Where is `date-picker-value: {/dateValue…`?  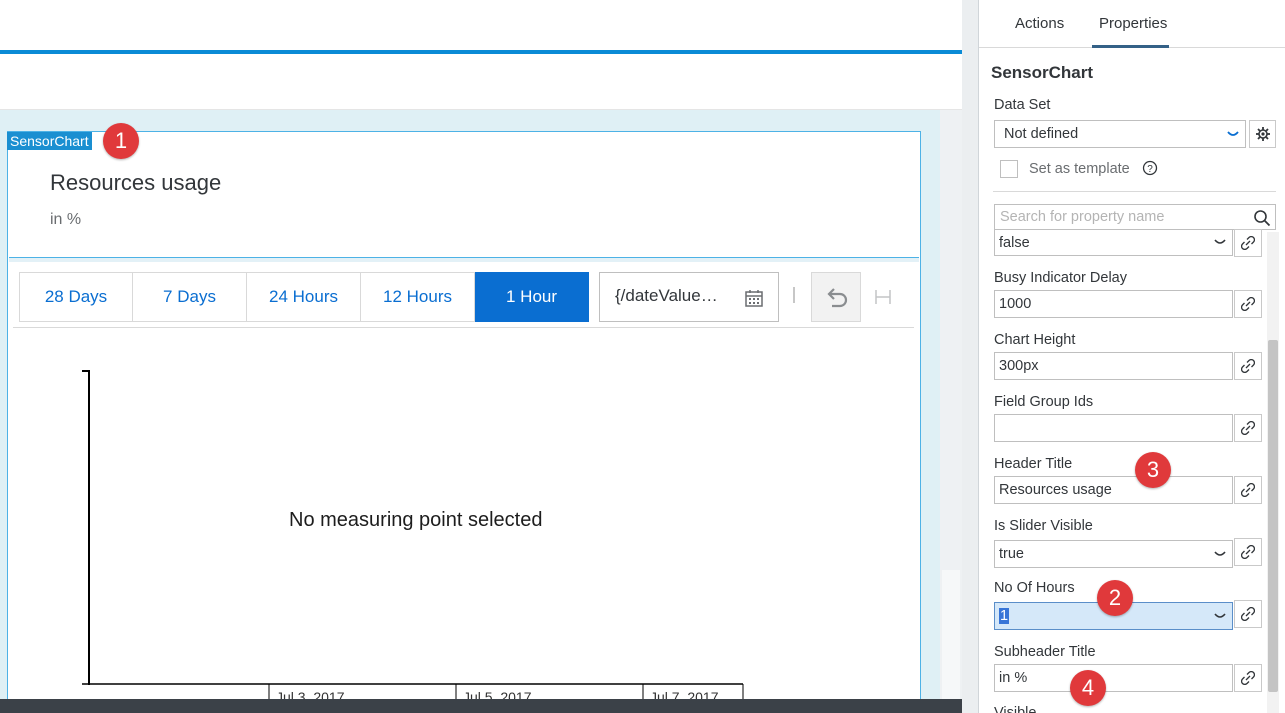
date-picker-value: {/dateValue… is located at coordinates (666, 295).